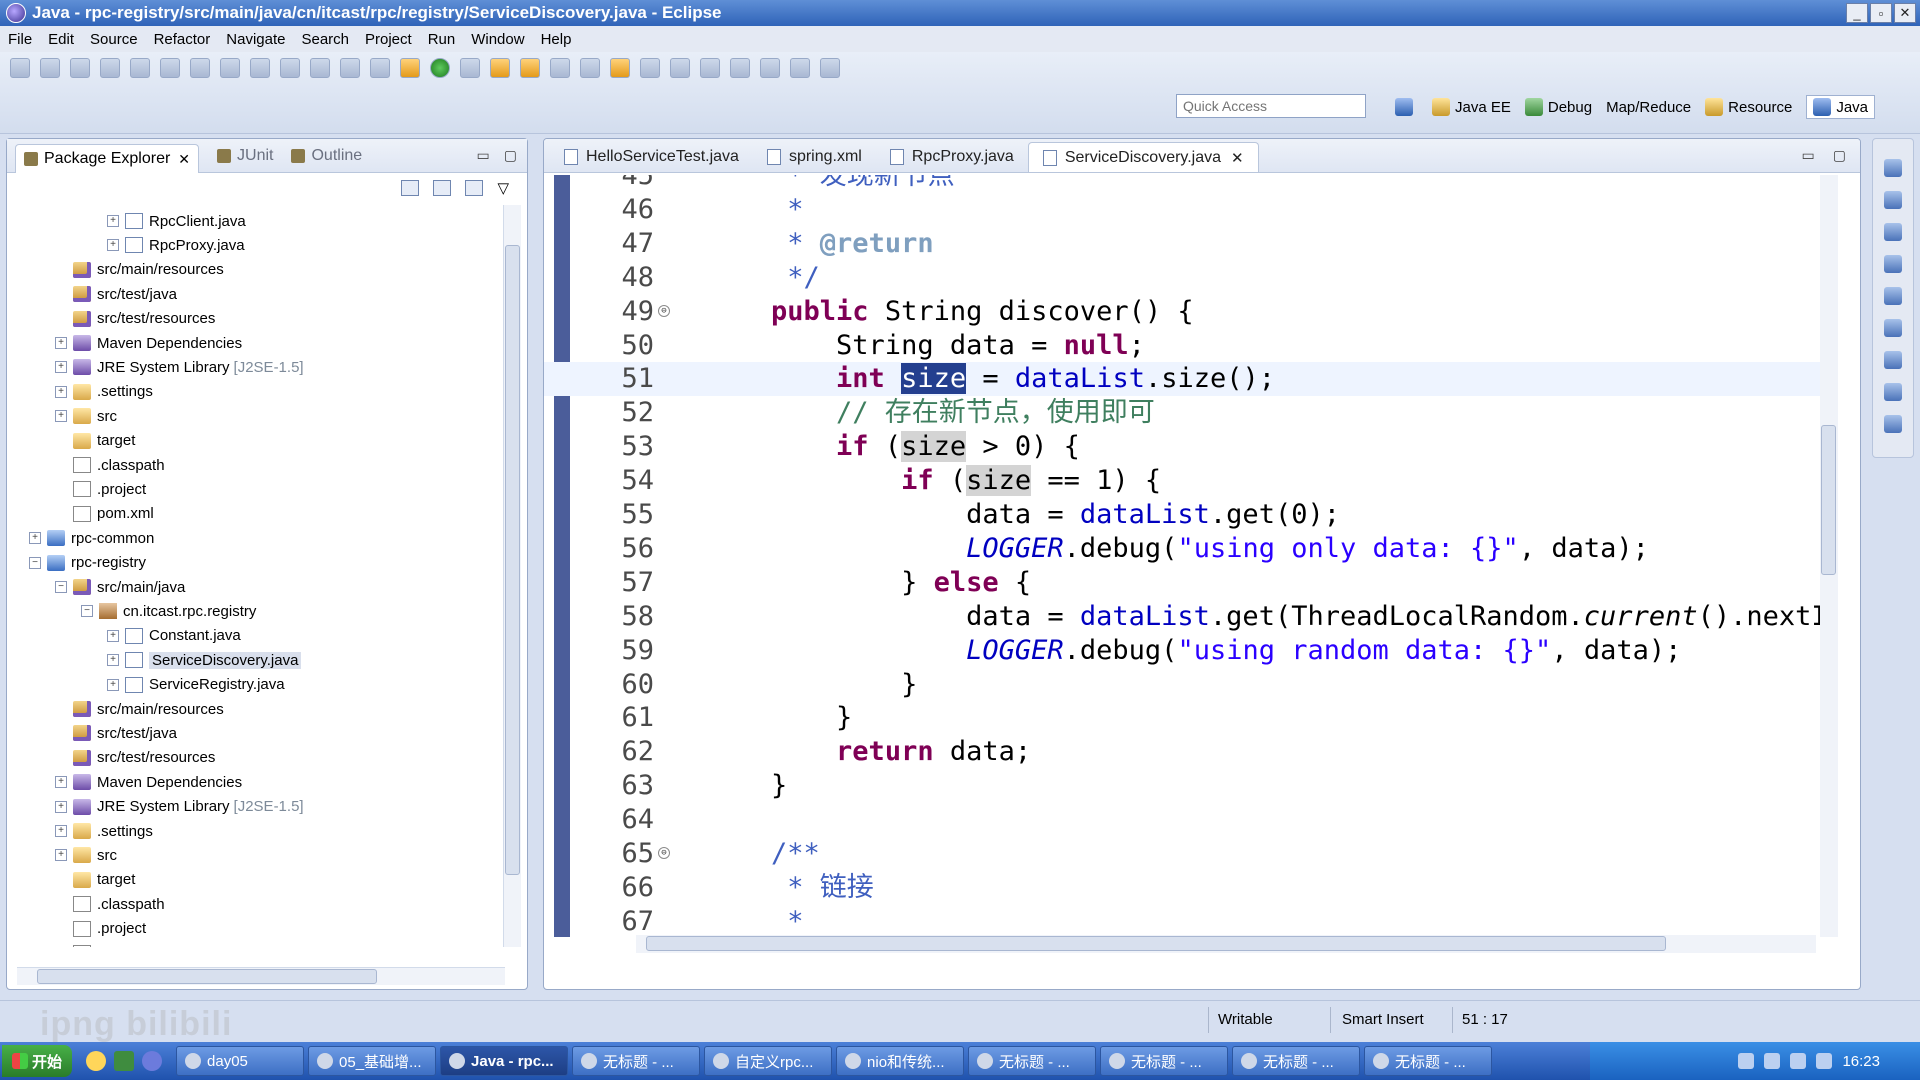 Image resolution: width=1920 pixels, height=1080 pixels. I want to click on previous-annotation-icon, so click(740, 68).